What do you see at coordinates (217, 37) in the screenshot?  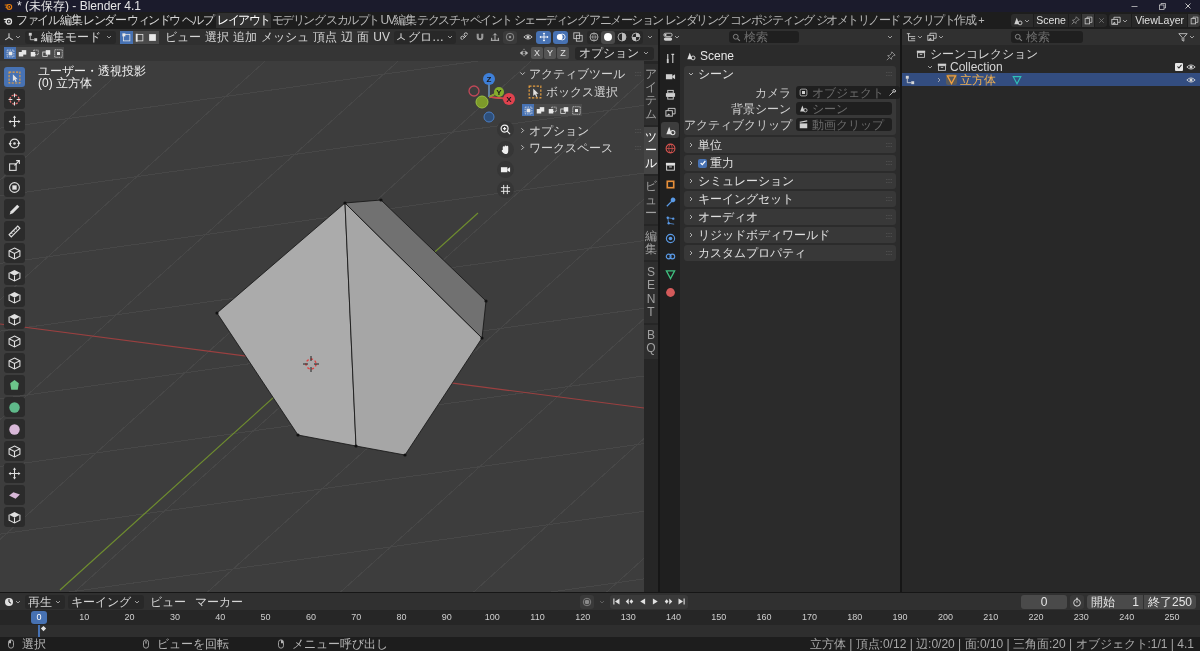 I see `menu-item: 選択` at bounding box center [217, 37].